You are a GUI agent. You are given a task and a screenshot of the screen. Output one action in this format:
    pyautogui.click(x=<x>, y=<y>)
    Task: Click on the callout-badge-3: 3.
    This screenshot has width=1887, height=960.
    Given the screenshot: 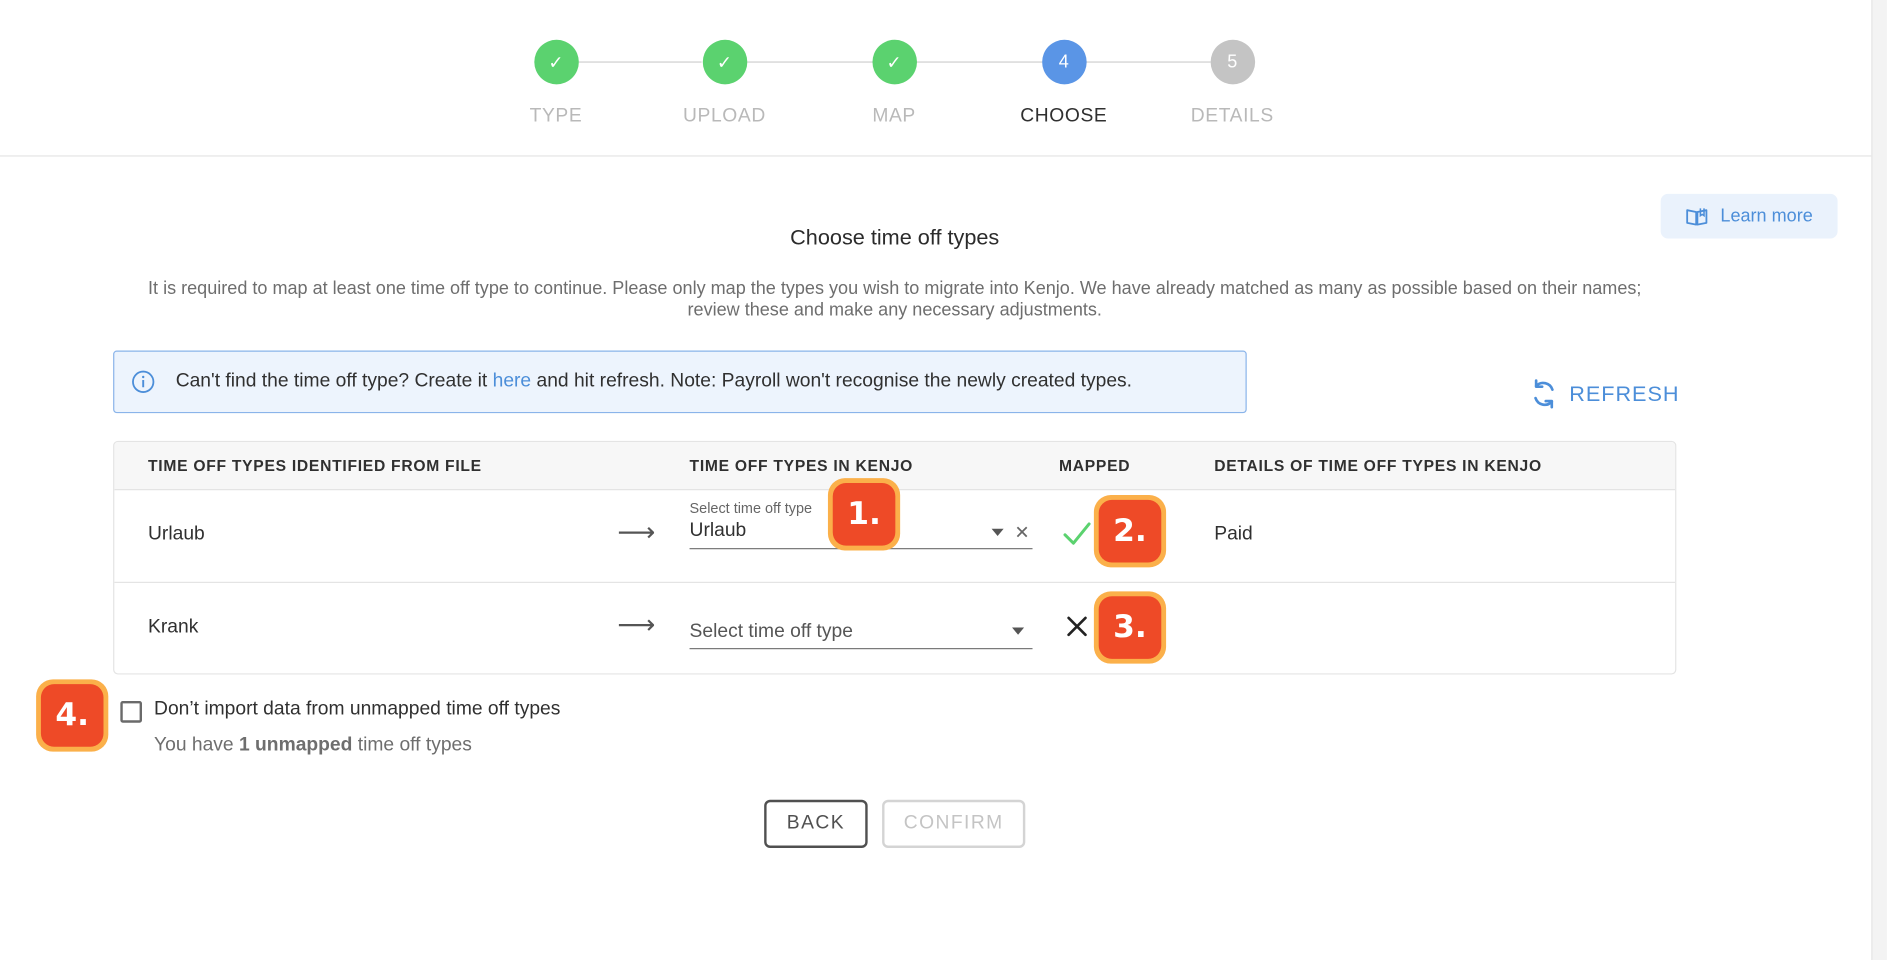 What is the action you would take?
    pyautogui.click(x=1130, y=627)
    